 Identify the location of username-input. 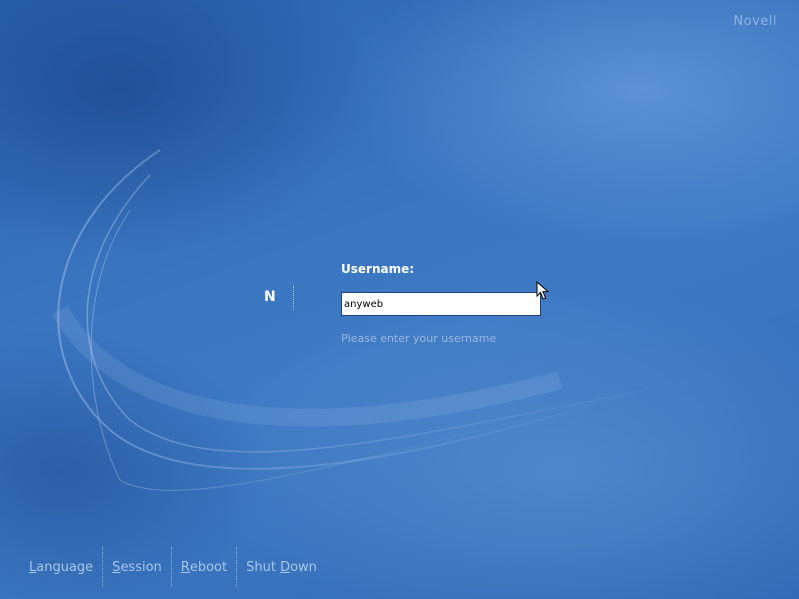
(441, 304).